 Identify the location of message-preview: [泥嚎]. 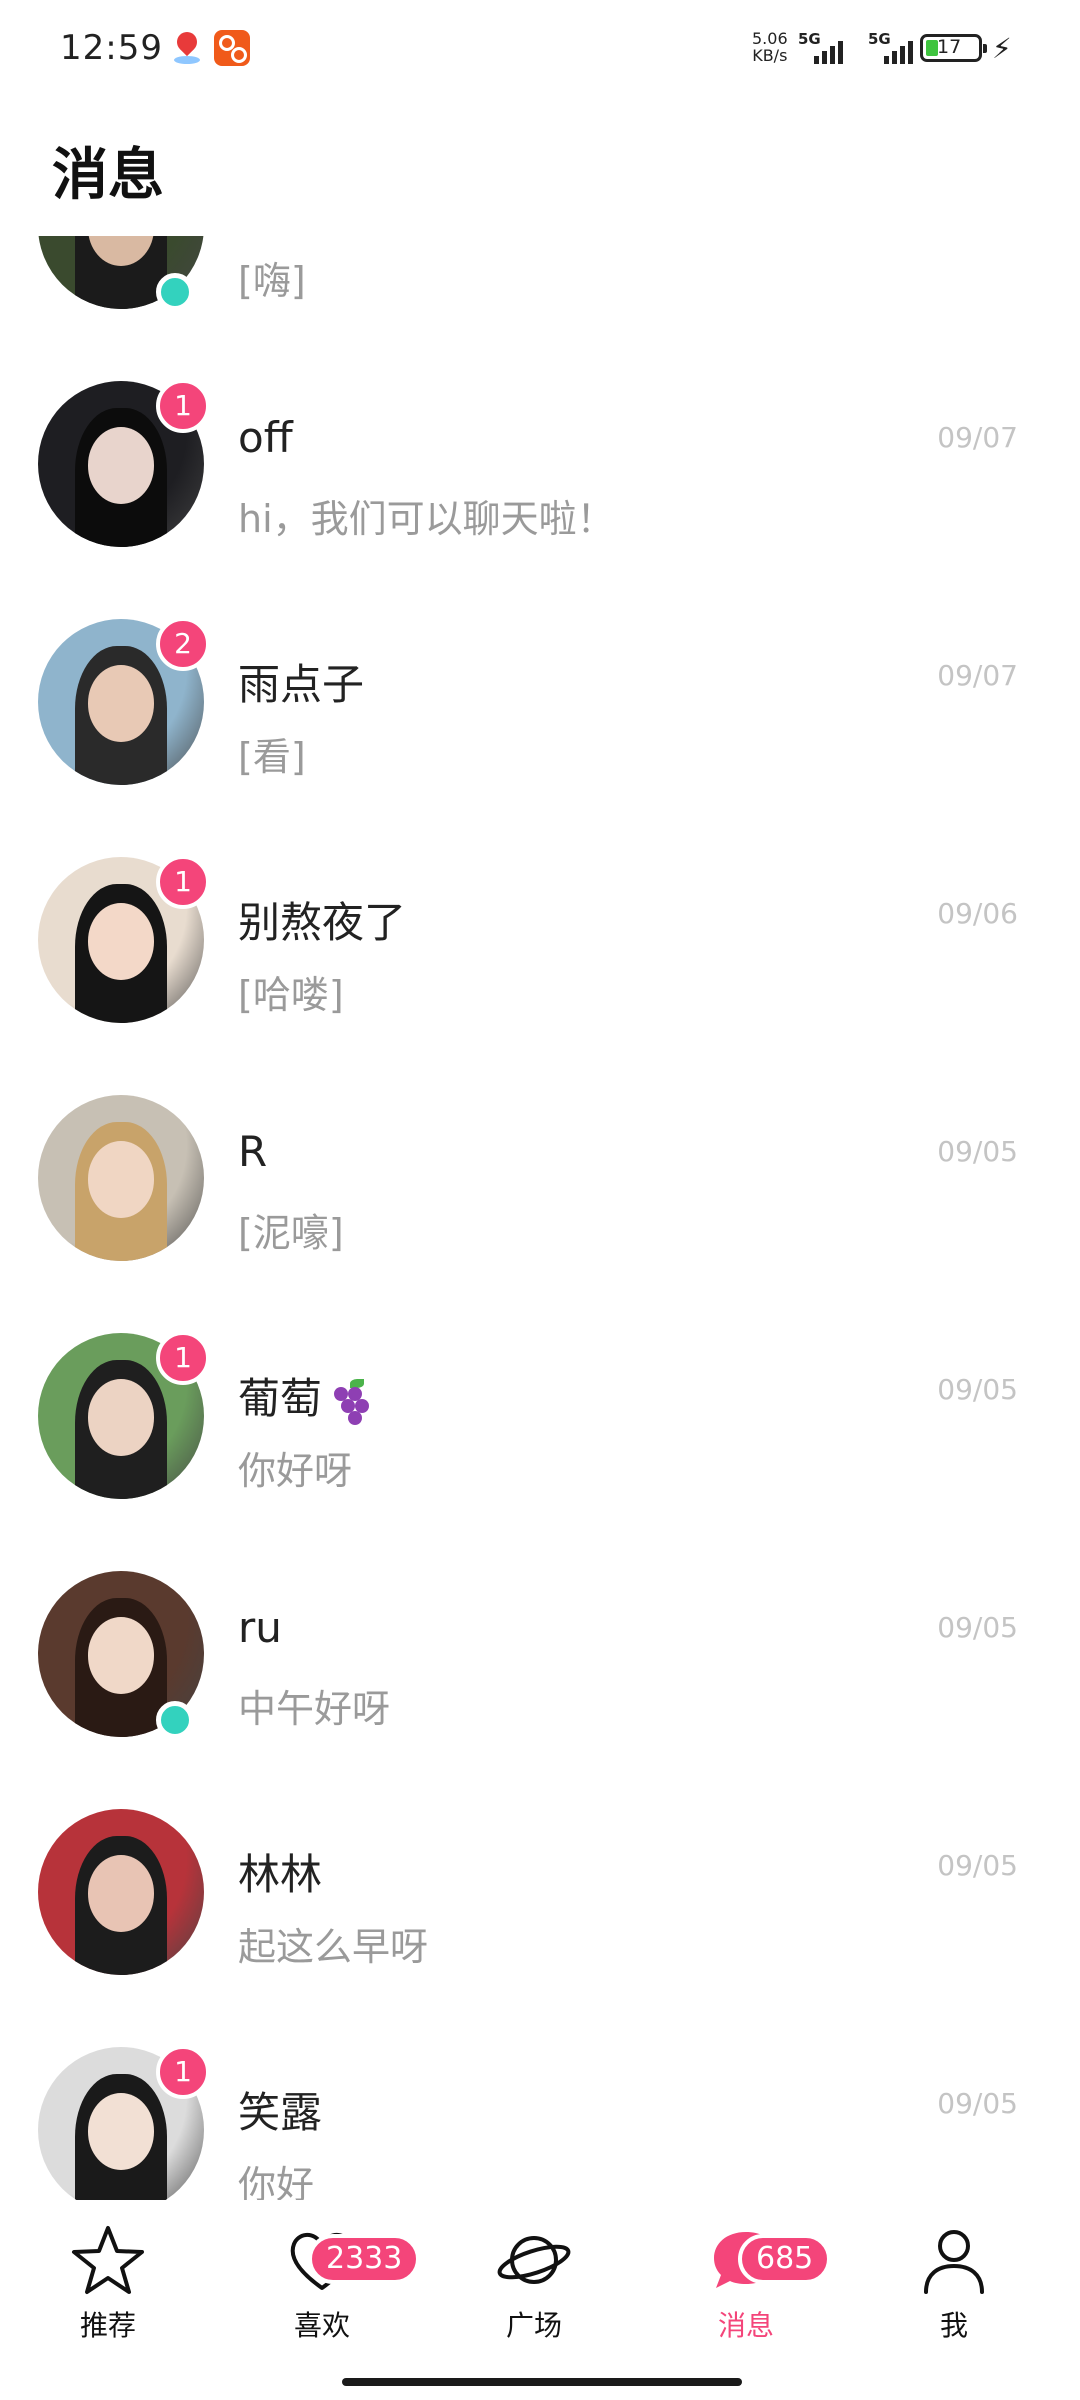
(291, 1233).